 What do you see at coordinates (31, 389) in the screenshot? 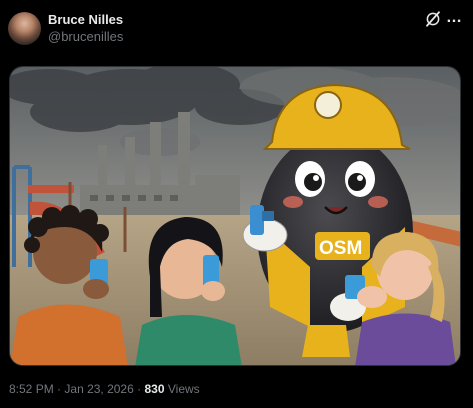
I see `tweet-time: 8:52 PM` at bounding box center [31, 389].